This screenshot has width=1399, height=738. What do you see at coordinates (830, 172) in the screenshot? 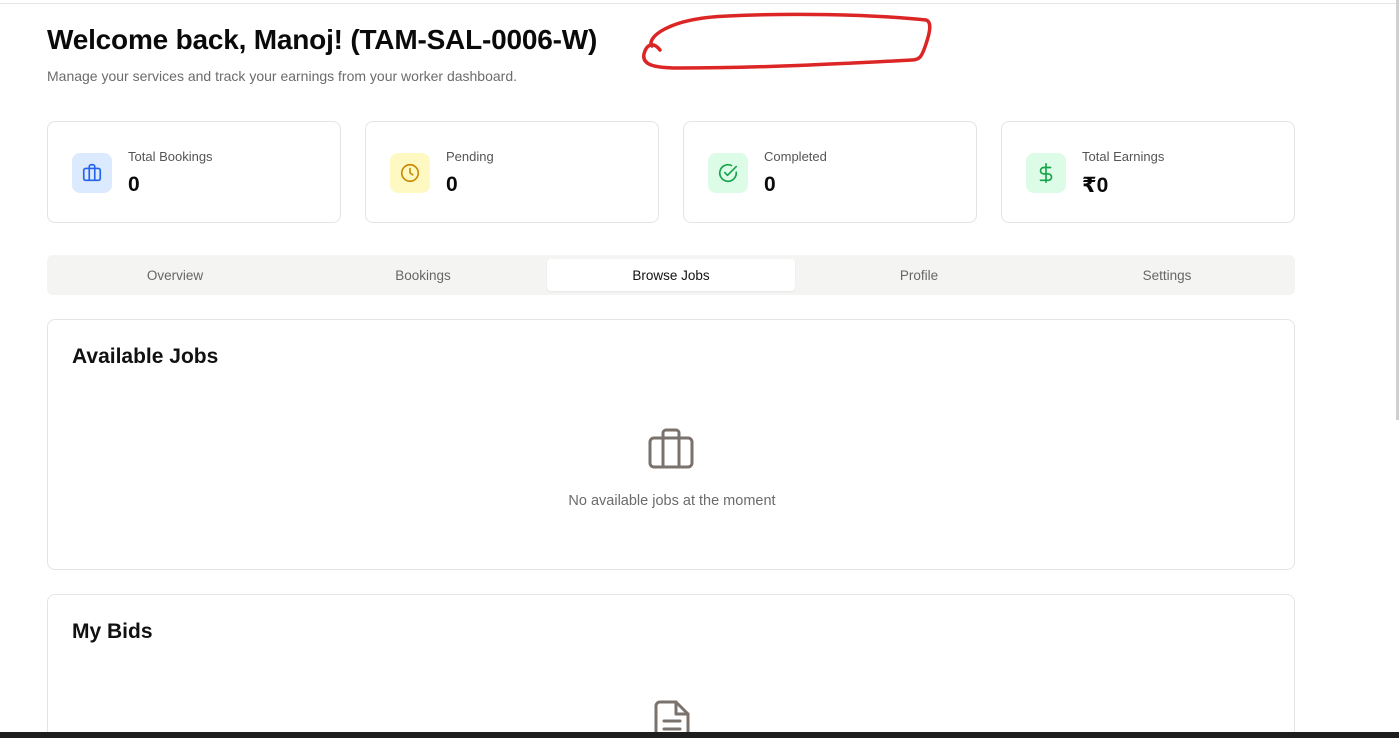
I see `stat-card-completed: Completed 0` at bounding box center [830, 172].